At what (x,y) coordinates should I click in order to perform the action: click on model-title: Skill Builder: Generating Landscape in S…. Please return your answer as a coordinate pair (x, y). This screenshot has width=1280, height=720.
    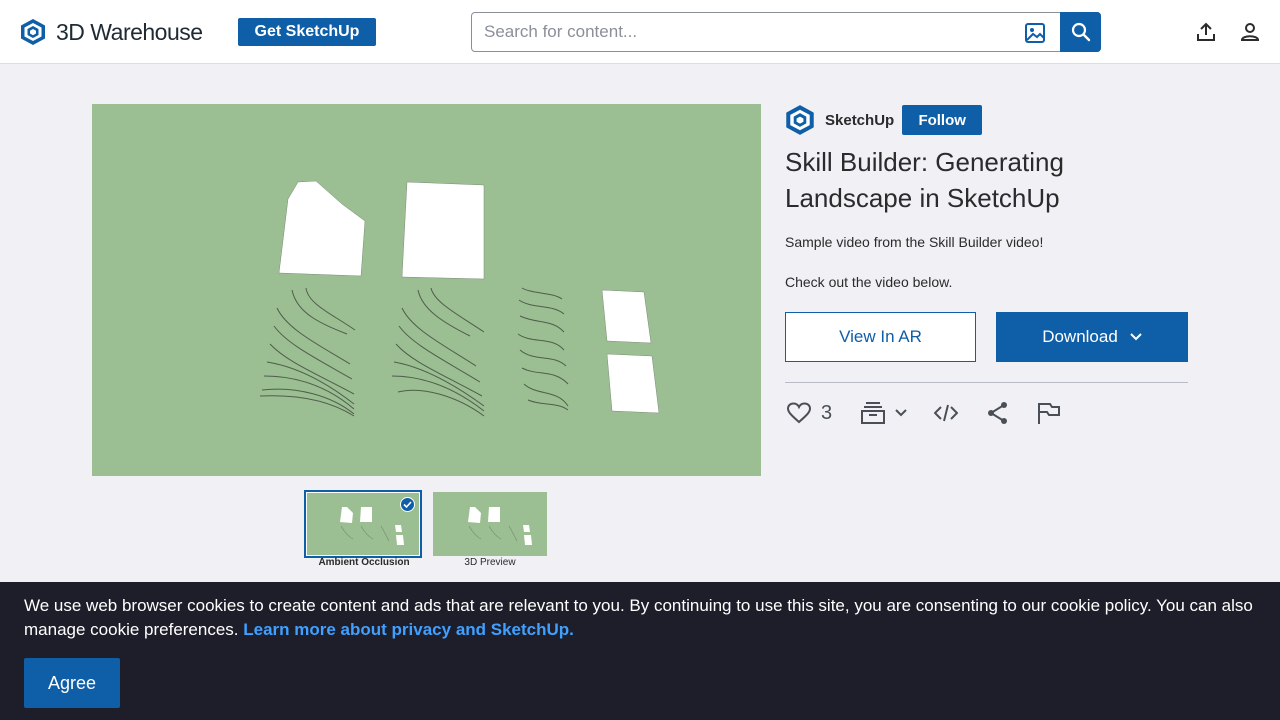
    Looking at the image, I should click on (924, 180).